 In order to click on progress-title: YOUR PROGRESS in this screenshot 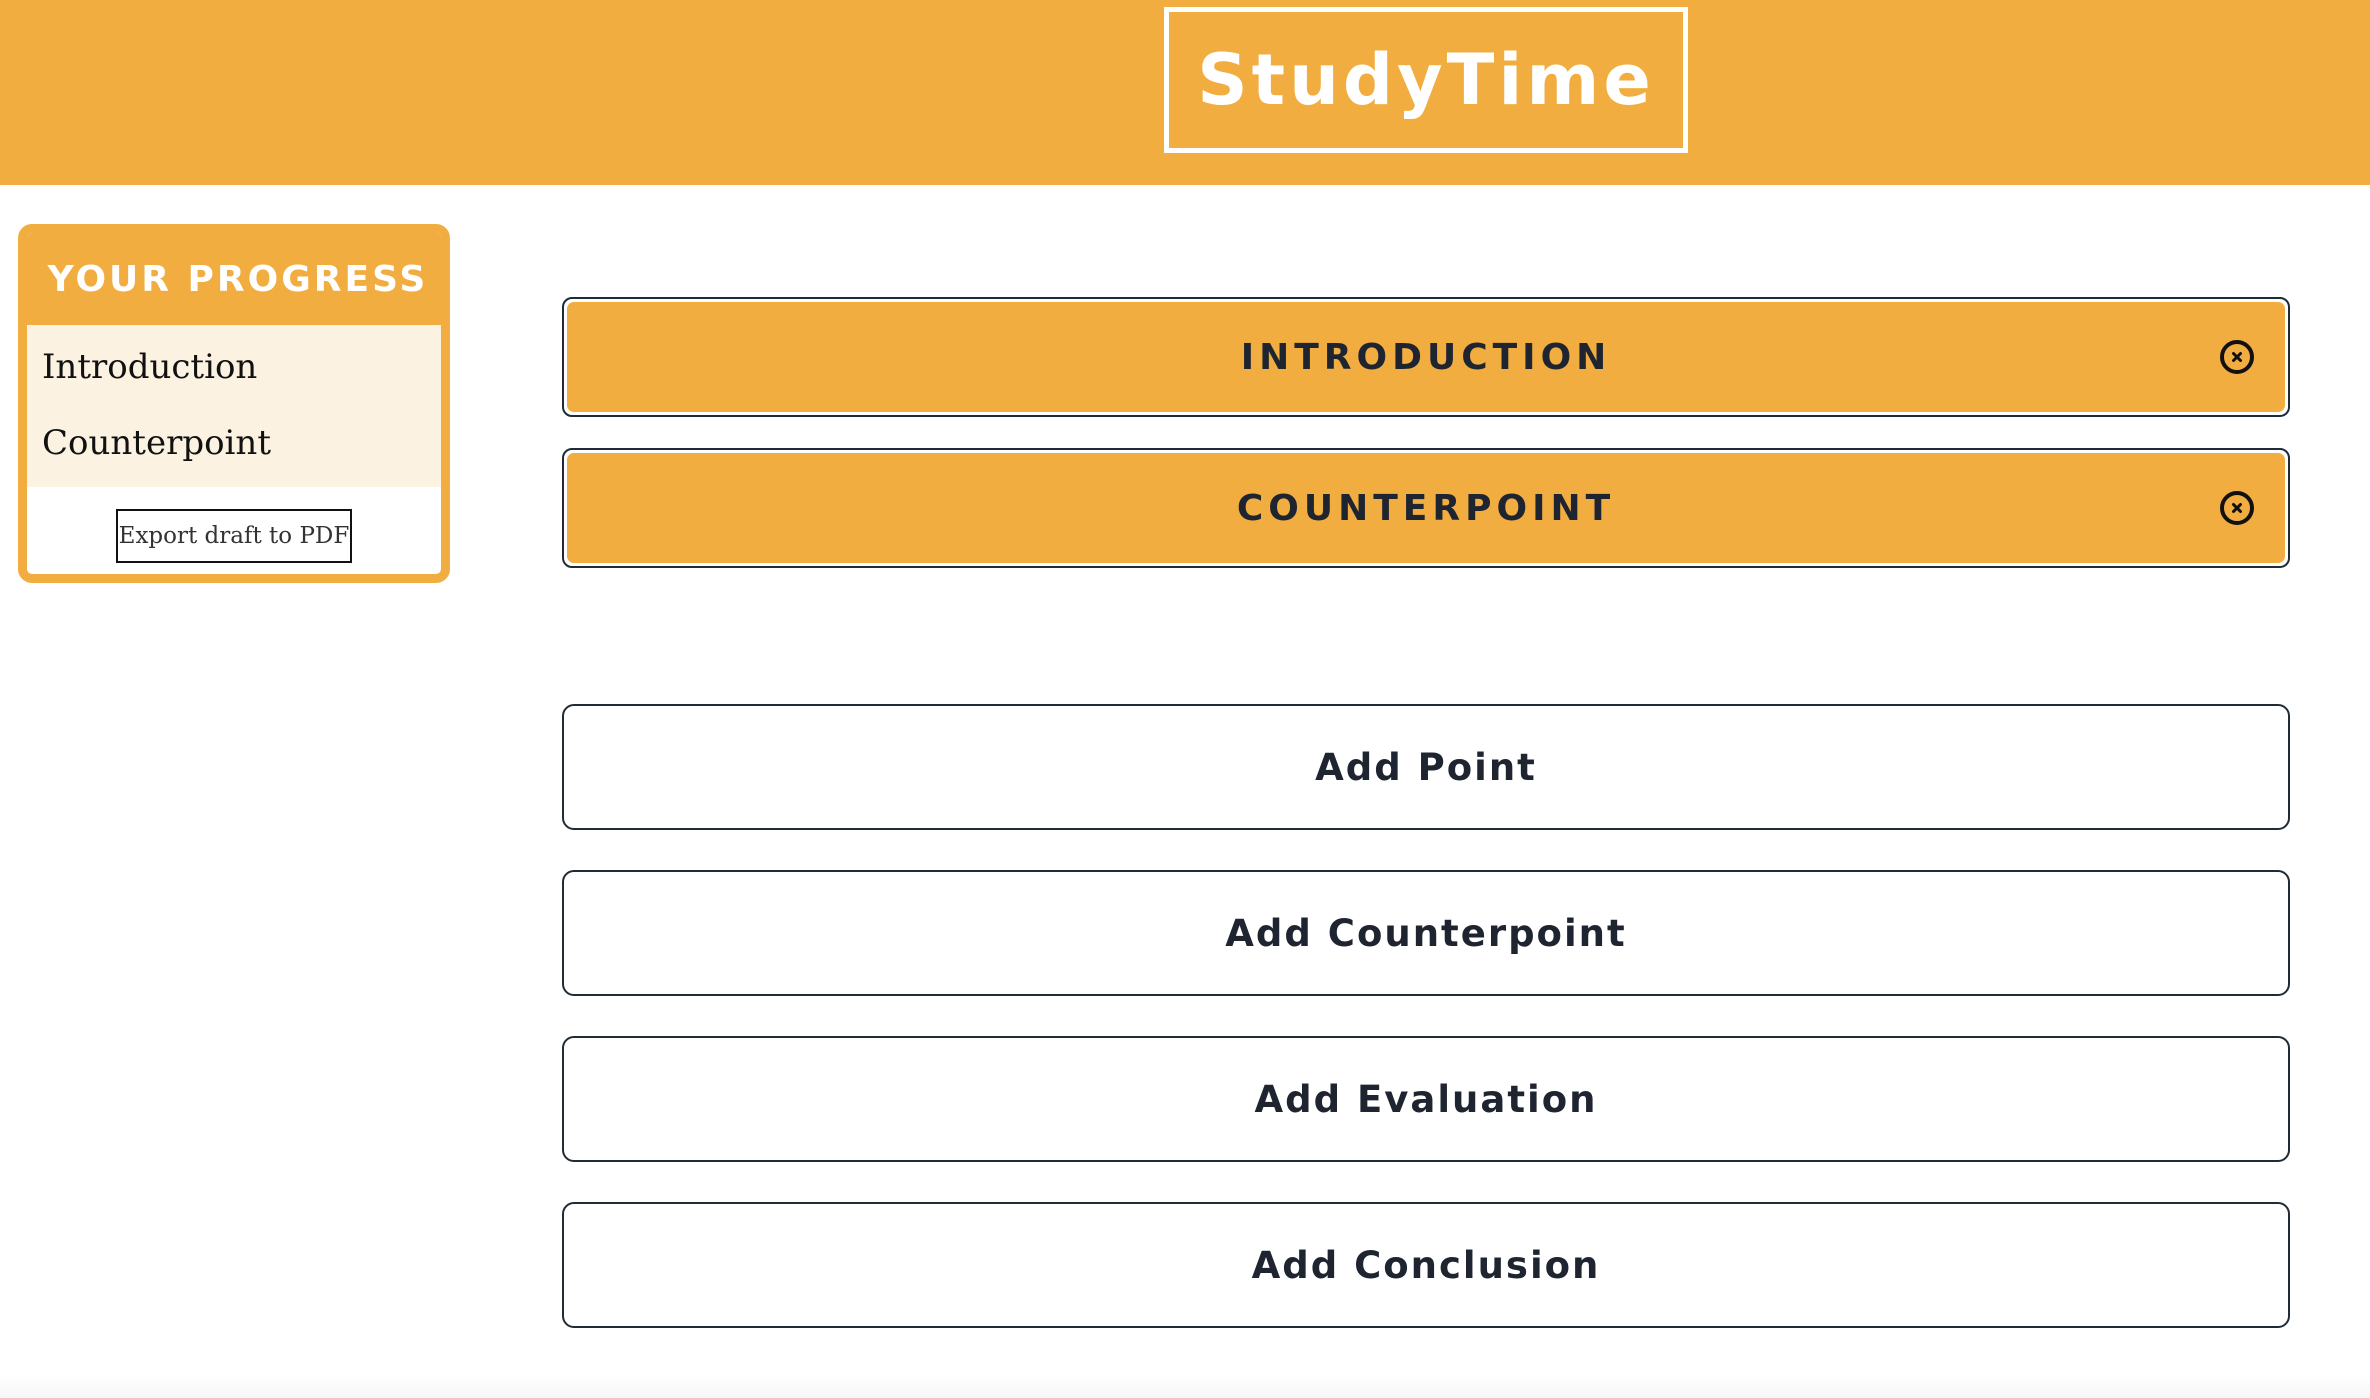, I will do `click(234, 279)`.